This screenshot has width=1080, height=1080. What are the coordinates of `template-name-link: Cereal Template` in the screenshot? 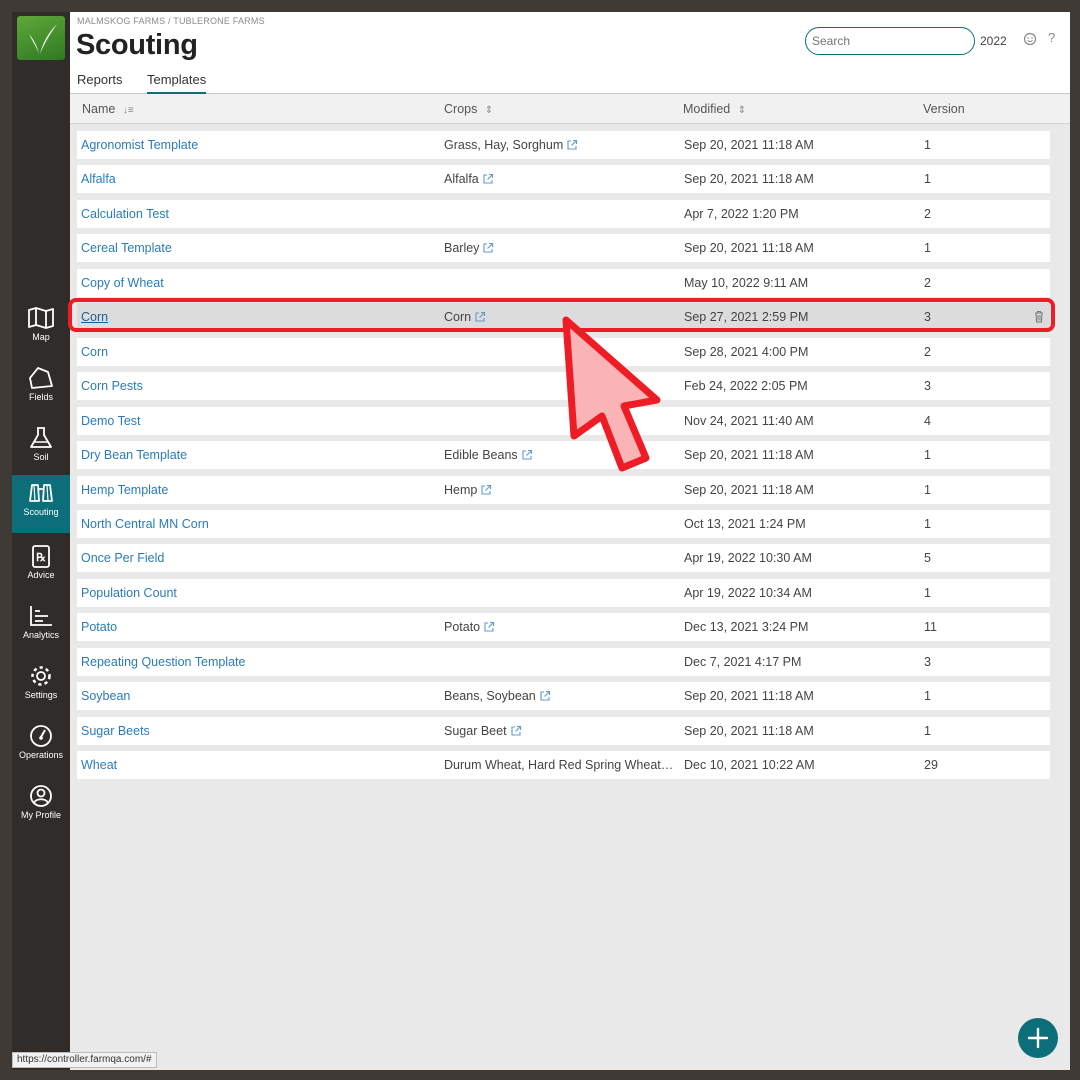 It's located at (126, 248).